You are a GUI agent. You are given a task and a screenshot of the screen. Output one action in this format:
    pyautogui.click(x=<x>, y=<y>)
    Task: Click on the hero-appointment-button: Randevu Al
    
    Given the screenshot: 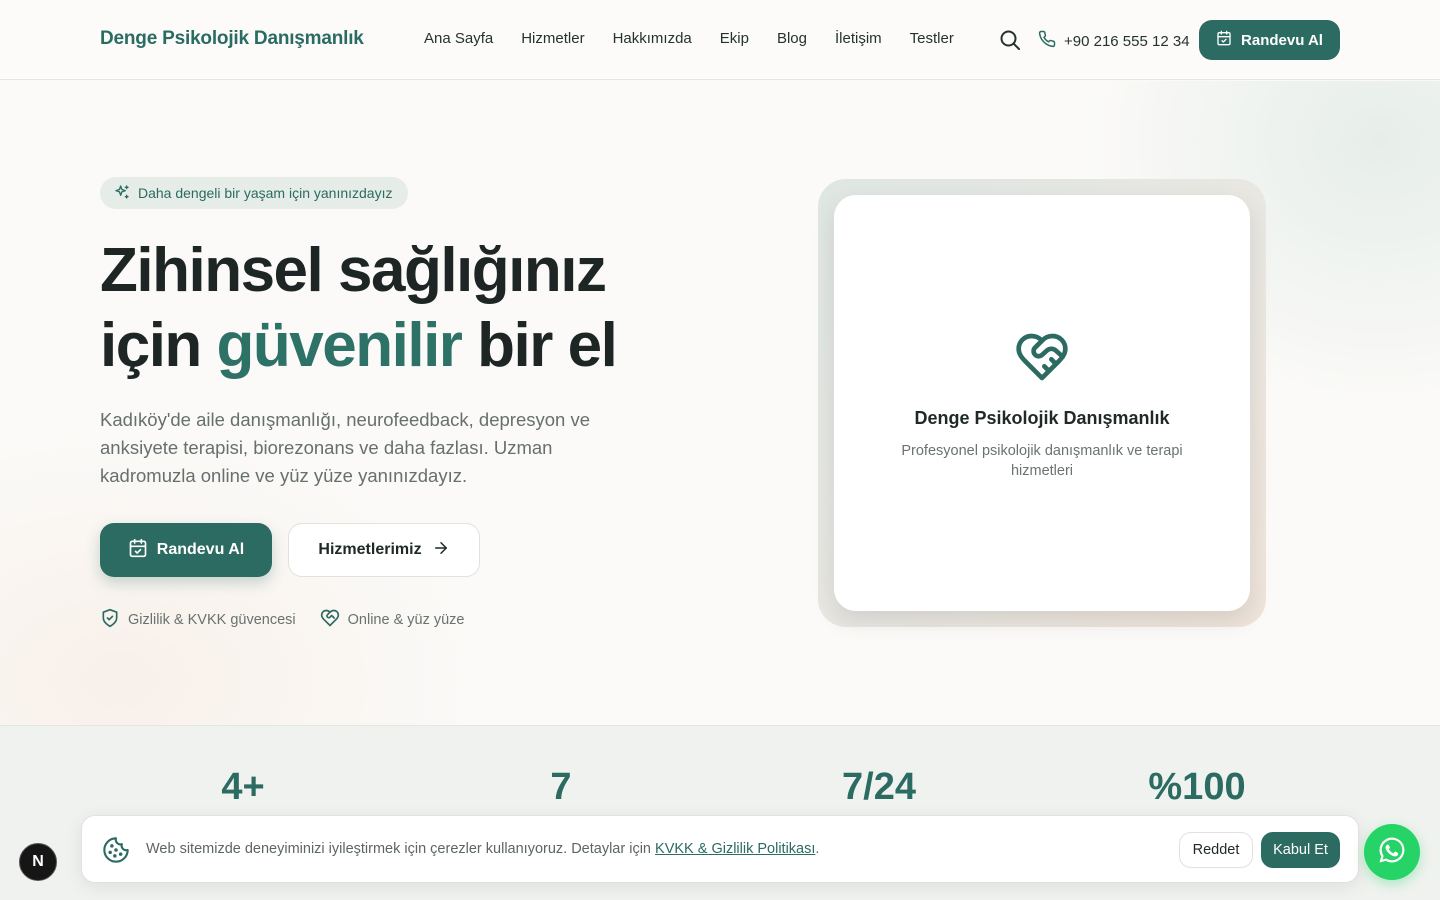 What is the action you would take?
    pyautogui.click(x=186, y=550)
    